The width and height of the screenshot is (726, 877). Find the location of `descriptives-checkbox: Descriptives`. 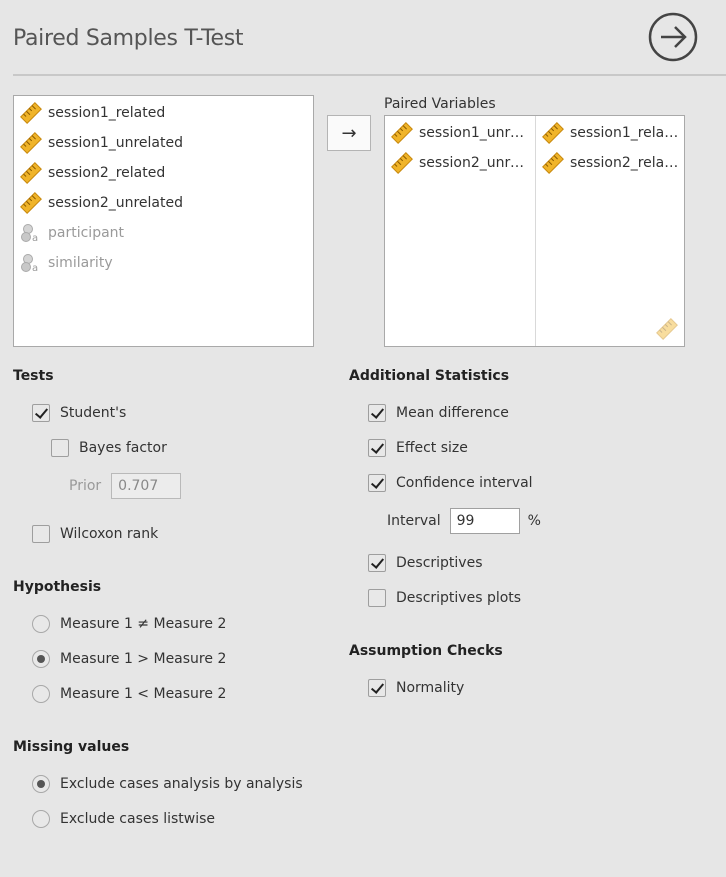

descriptives-checkbox: Descriptives is located at coordinates (425, 563).